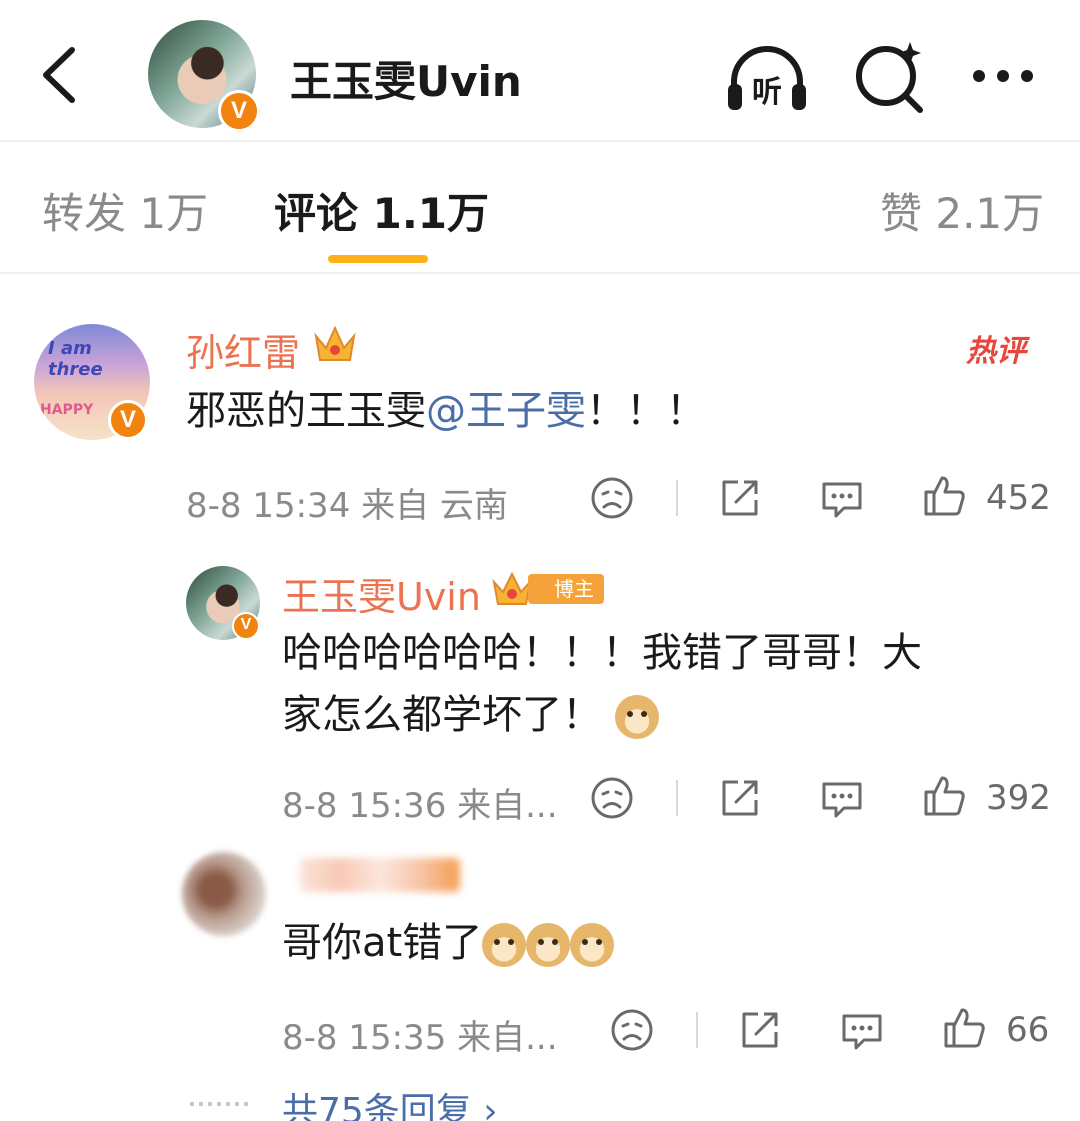 This screenshot has height=1121, width=1080. What do you see at coordinates (224, 894) in the screenshot?
I see `avatar` at bounding box center [224, 894].